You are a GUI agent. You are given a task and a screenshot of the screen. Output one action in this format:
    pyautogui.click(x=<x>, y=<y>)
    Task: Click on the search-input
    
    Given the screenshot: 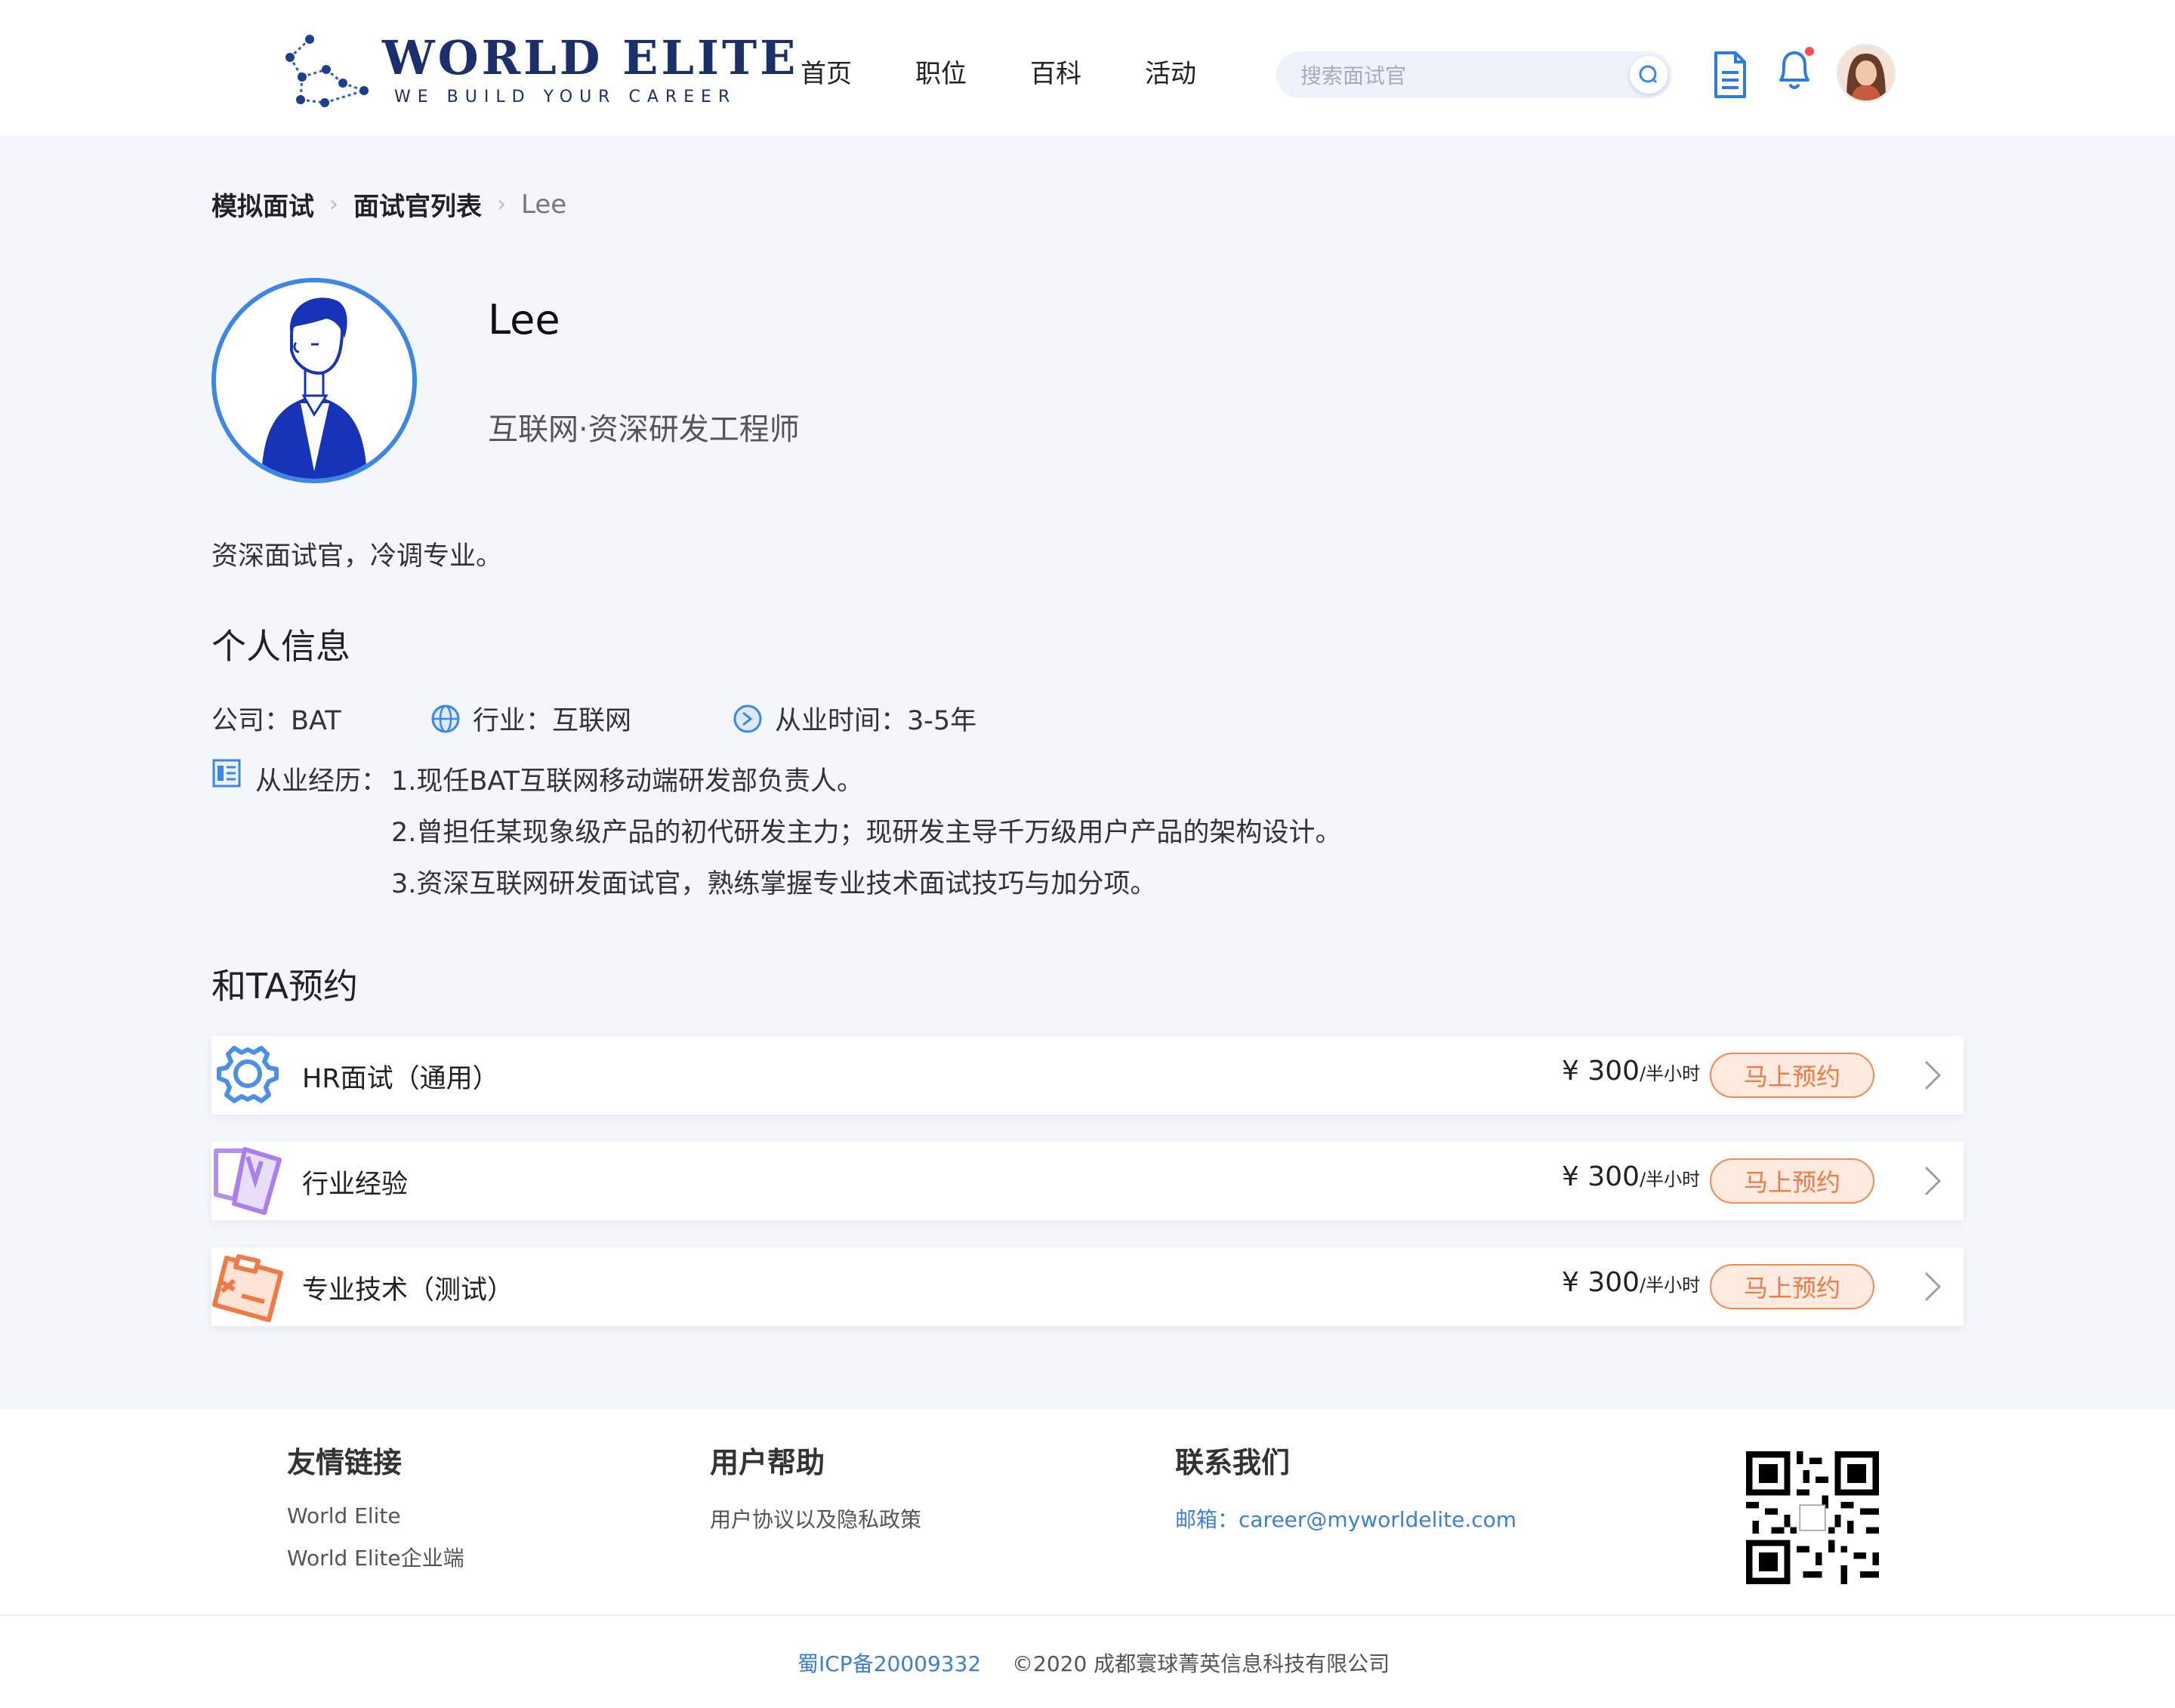 What is the action you would take?
    pyautogui.click(x=1451, y=75)
    